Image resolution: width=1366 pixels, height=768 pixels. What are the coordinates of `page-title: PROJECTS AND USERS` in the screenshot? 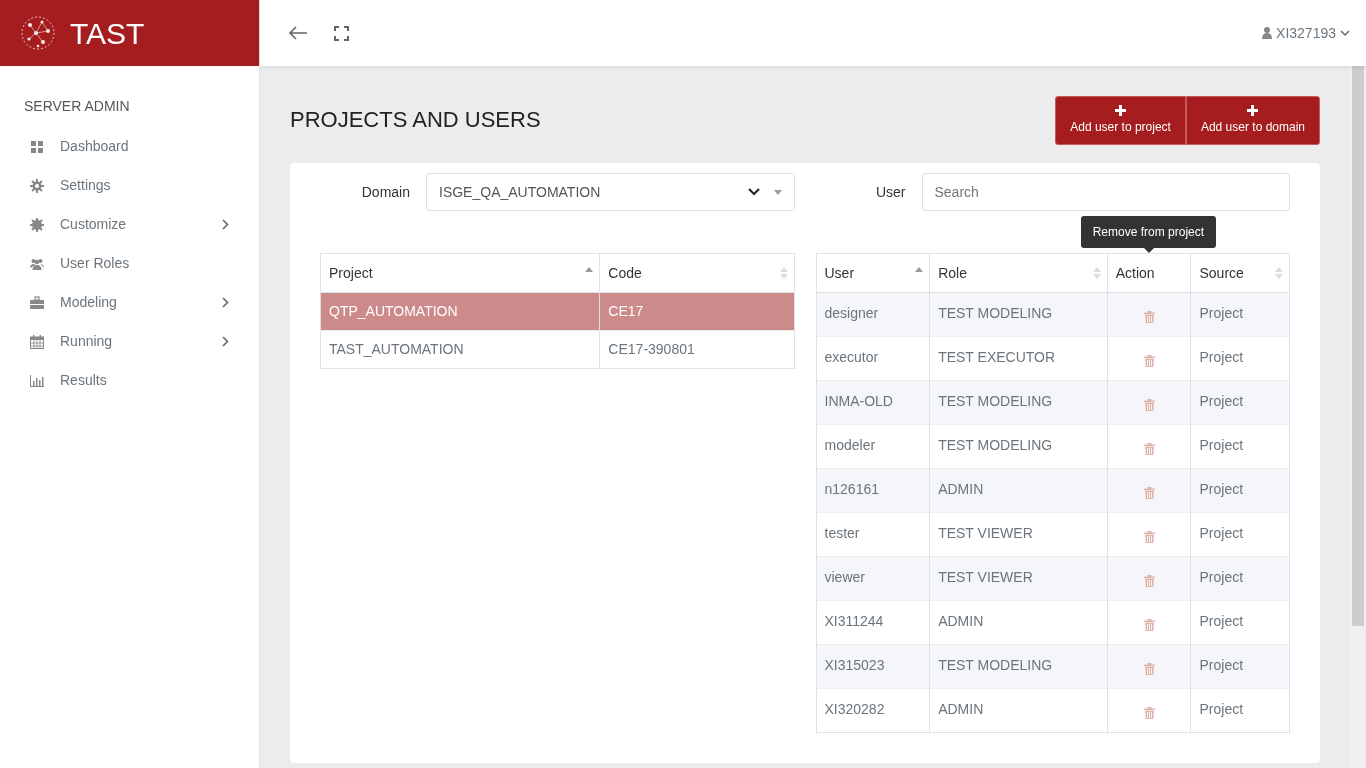 It's located at (415, 120).